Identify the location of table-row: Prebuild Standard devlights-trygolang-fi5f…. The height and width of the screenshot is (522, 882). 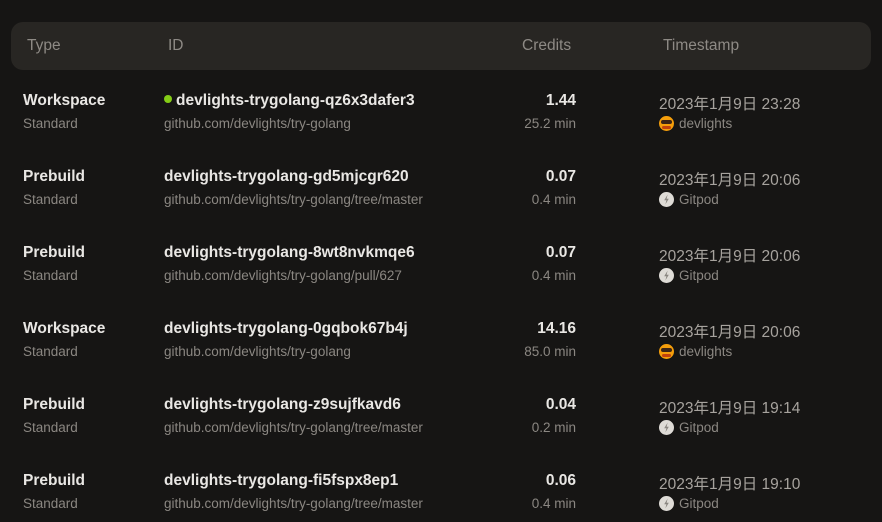
(441, 491).